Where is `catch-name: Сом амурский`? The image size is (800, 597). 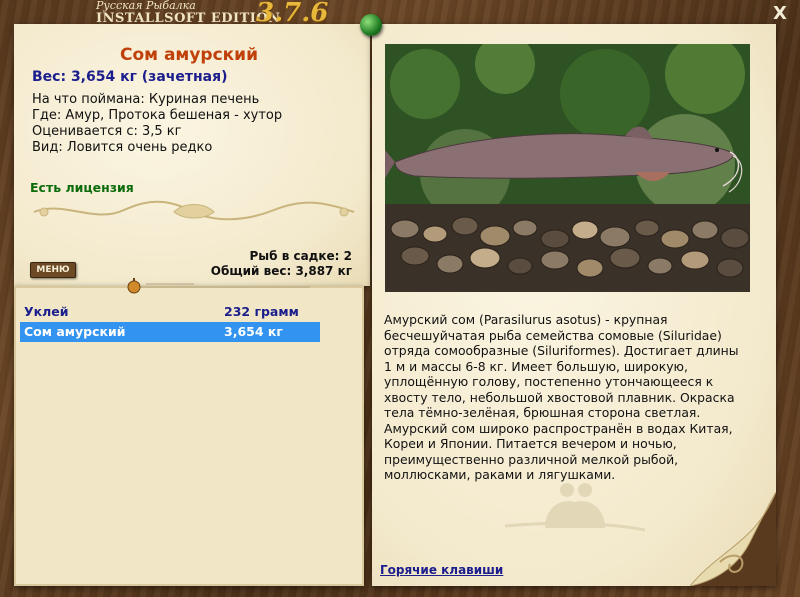 catch-name: Сом амурский is located at coordinates (75, 331).